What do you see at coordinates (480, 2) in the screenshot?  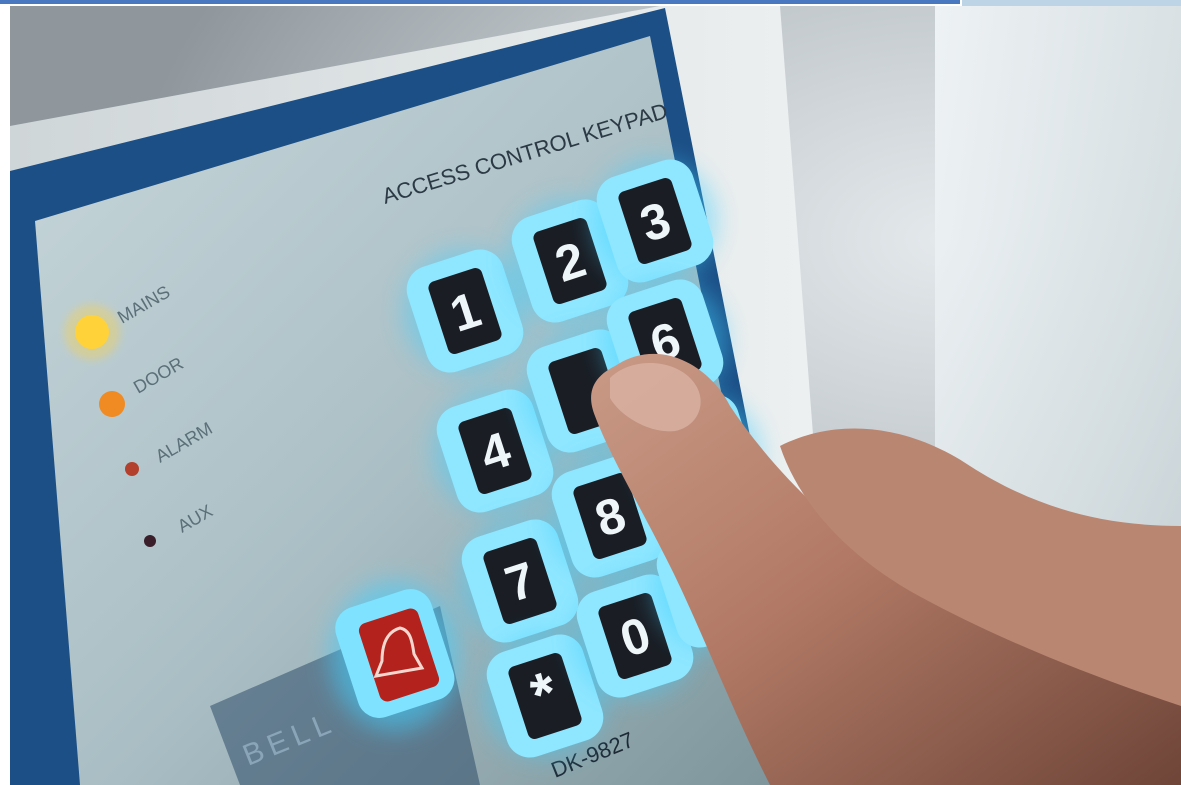 I see `top-border` at bounding box center [480, 2].